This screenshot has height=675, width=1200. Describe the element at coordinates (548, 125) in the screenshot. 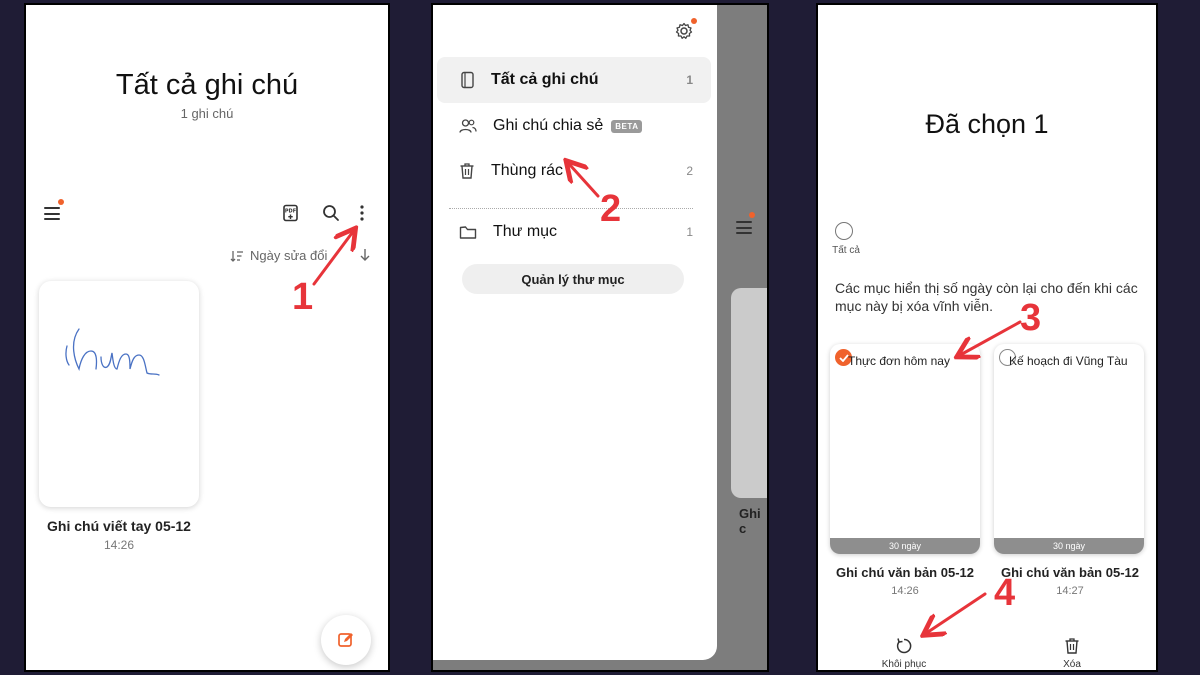

I see `drawer-item-label: Ghi chú chia sẻ` at that location.